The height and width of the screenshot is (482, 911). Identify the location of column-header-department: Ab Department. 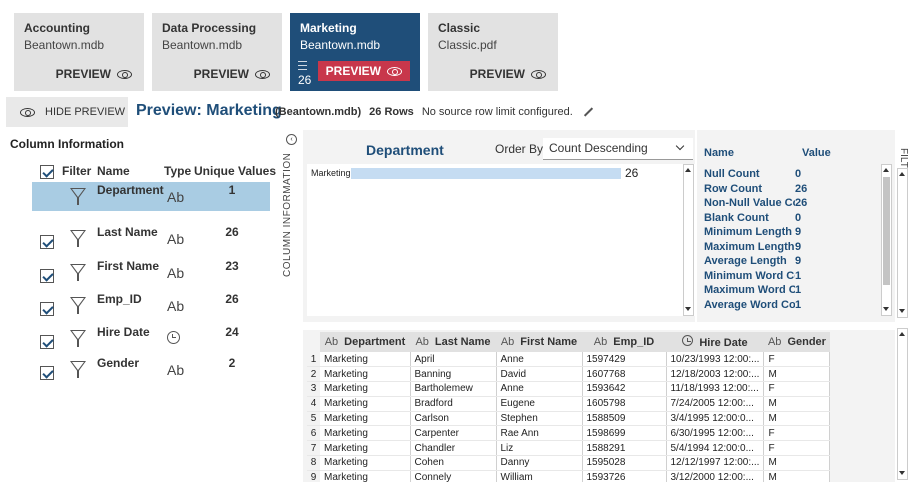
(365, 342).